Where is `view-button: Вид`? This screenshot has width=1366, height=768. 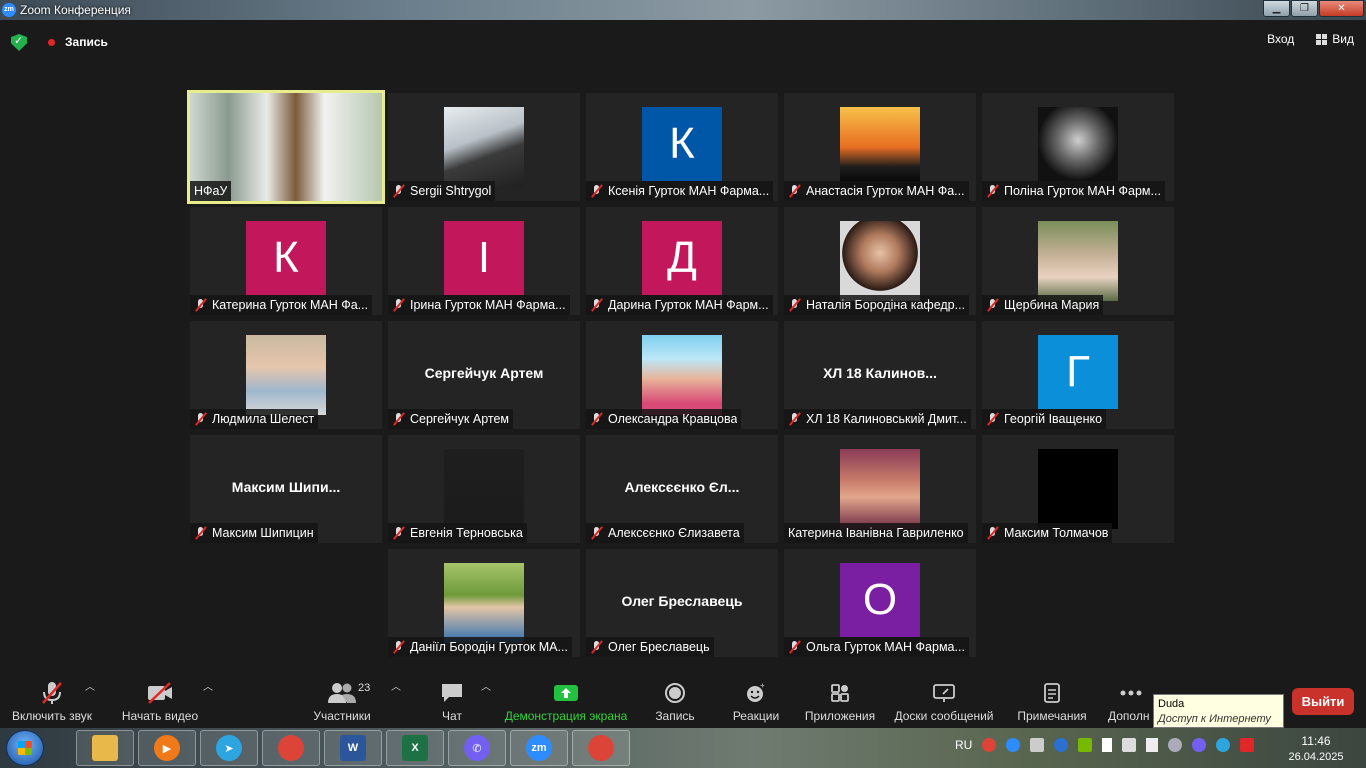 view-button: Вид is located at coordinates (1335, 39).